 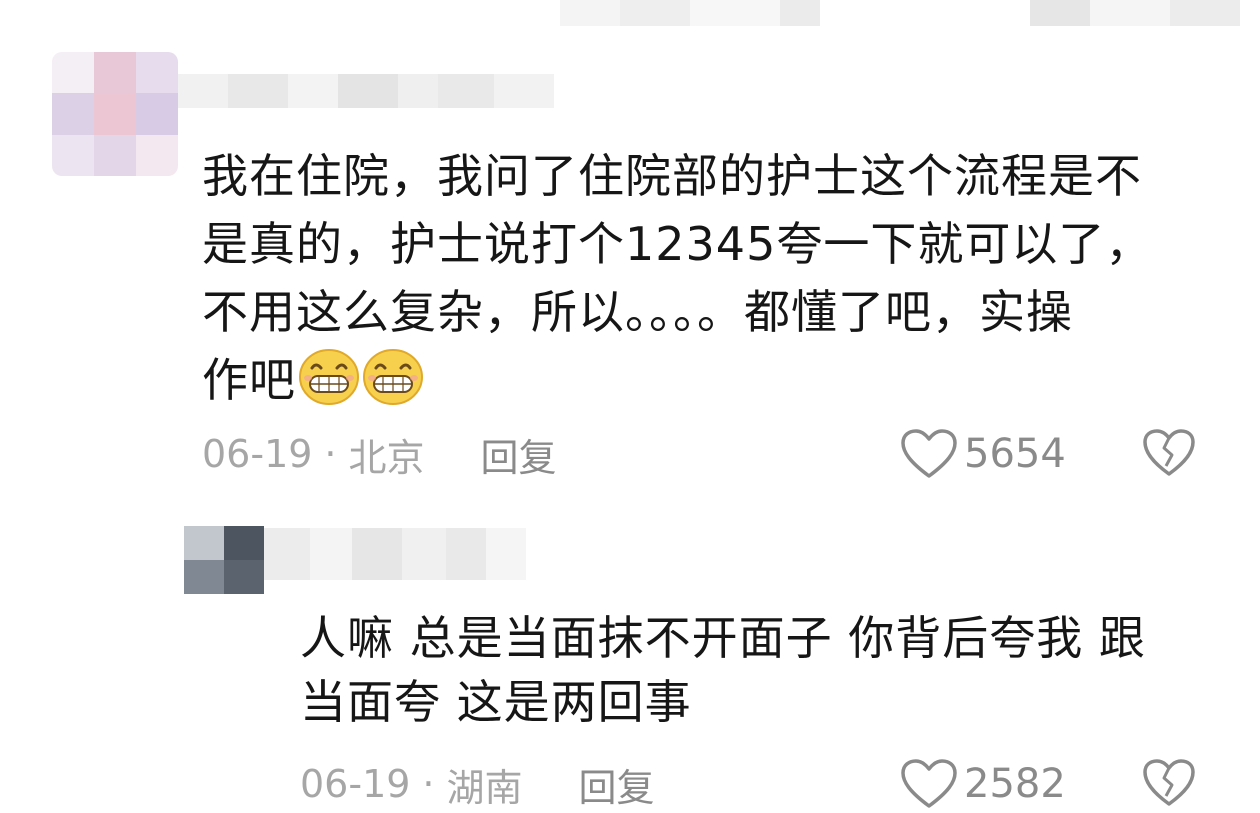 I want to click on comment-line-last: 作吧, so click(x=712, y=380).